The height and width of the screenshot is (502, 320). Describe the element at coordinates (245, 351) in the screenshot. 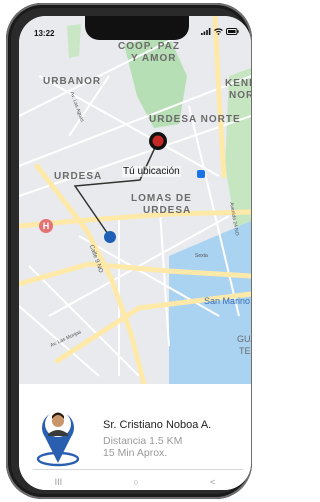

I see `area-label: TE` at that location.